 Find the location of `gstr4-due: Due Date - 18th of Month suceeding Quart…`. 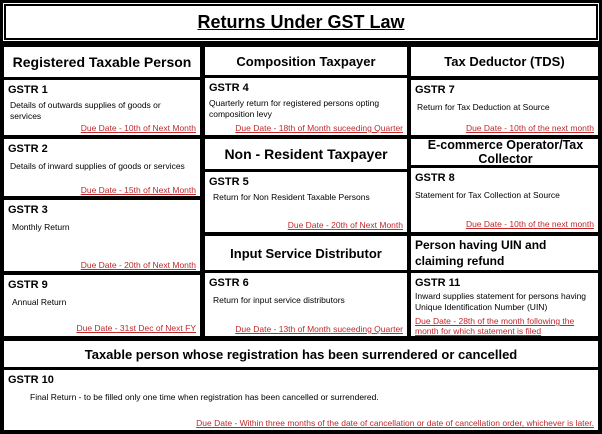

gstr4-due: Due Date - 18th of Month suceeding Quart… is located at coordinates (319, 128).